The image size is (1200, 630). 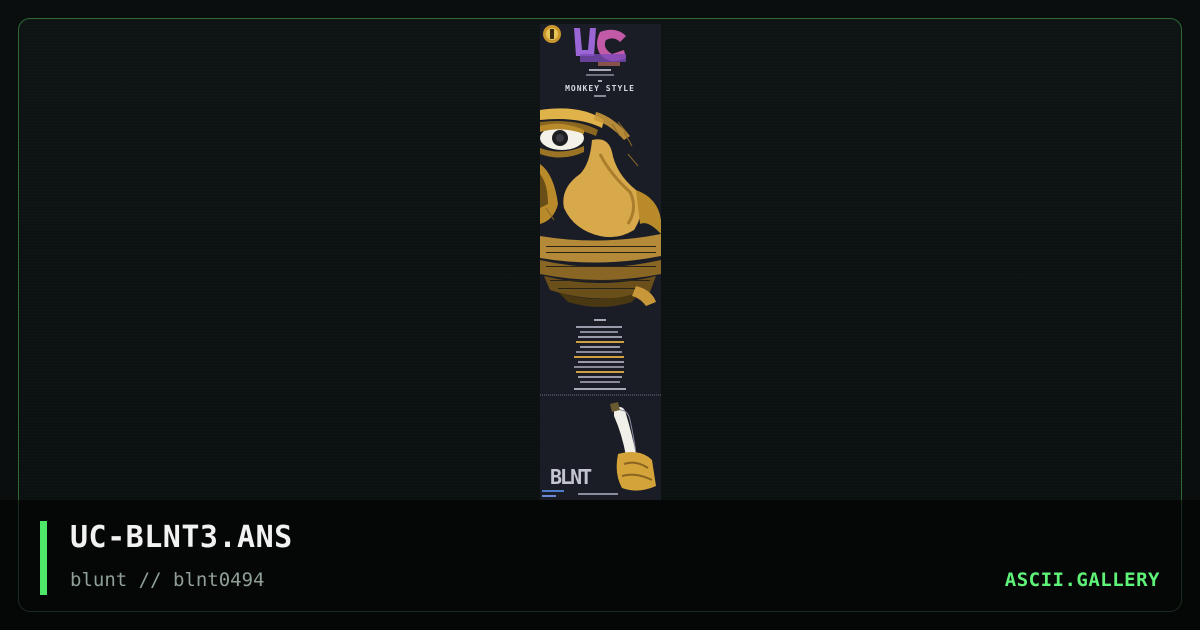 What do you see at coordinates (43, 558) in the screenshot?
I see `title-accent-bar` at bounding box center [43, 558].